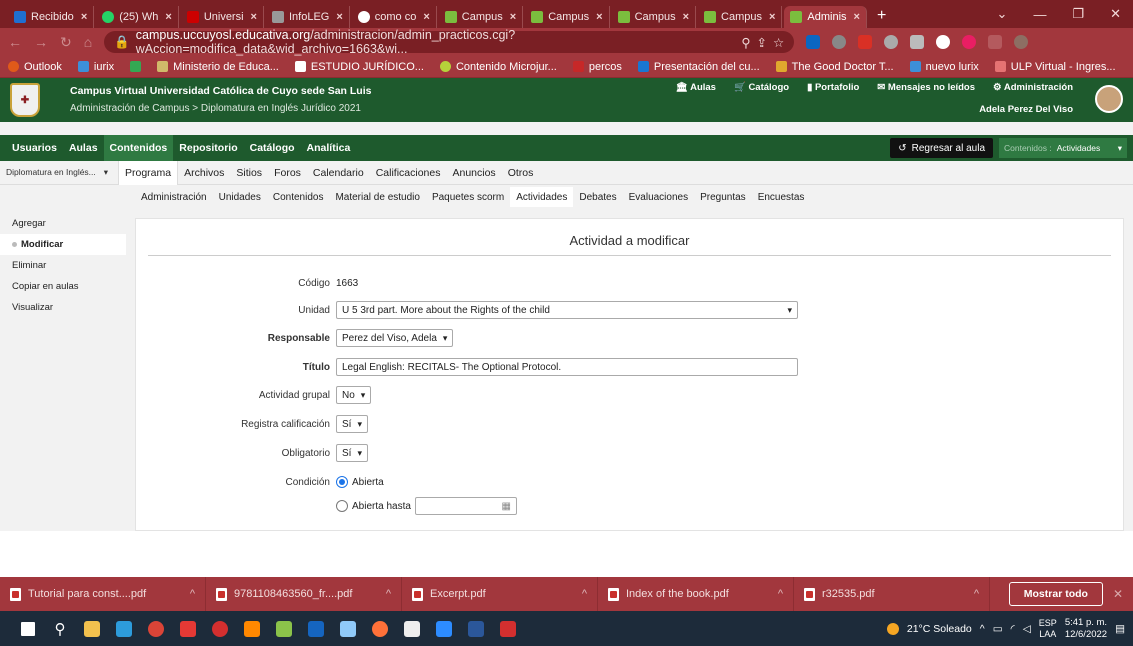 Image resolution: width=1133 pixels, height=646 pixels. What do you see at coordinates (380, 628) in the screenshot?
I see `firefox-icon` at bounding box center [380, 628].